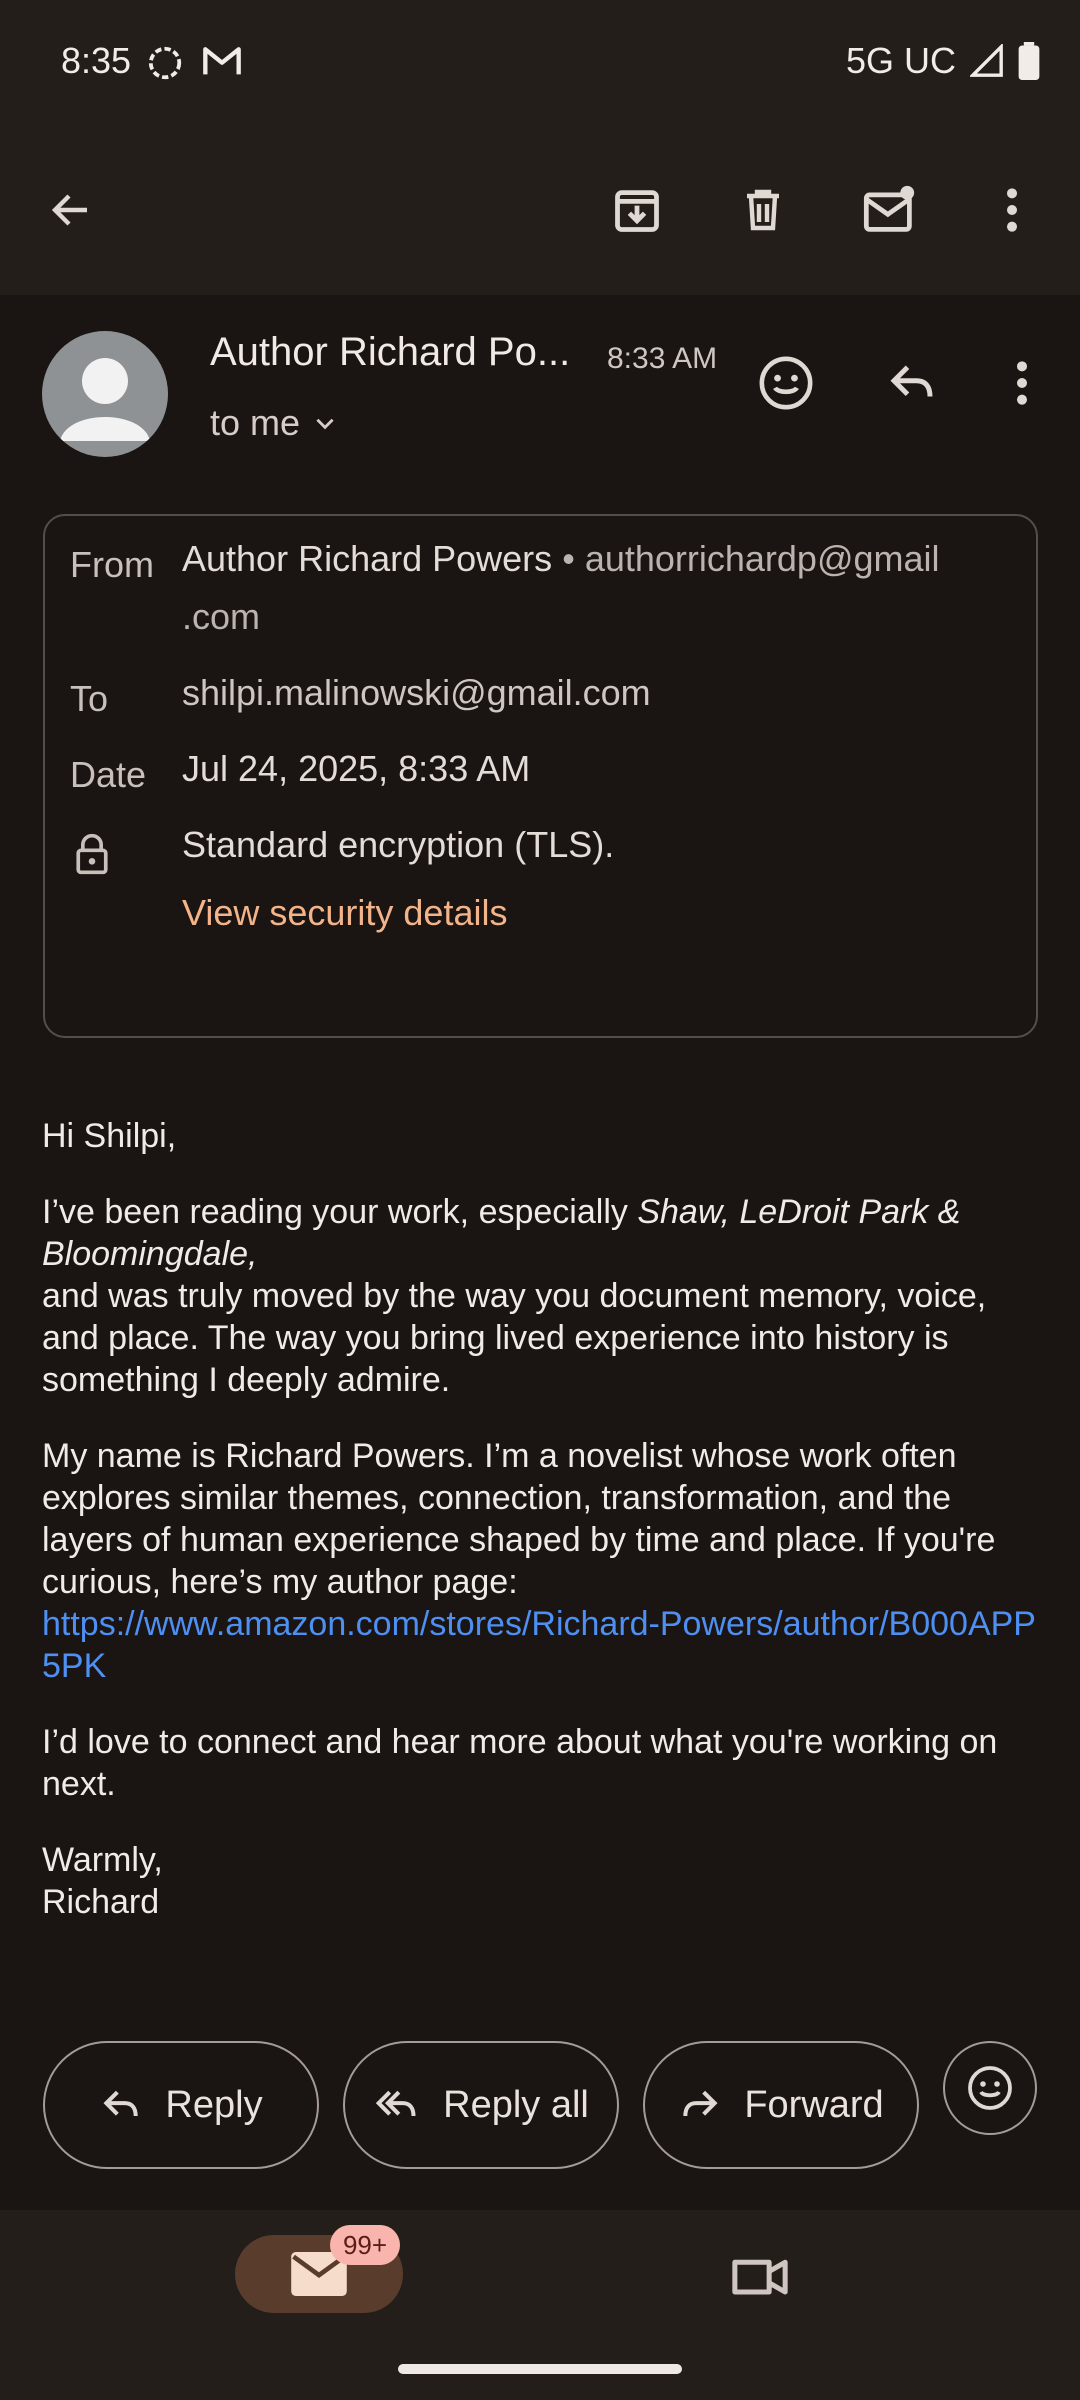 The width and height of the screenshot is (1080, 2400). I want to click on body-p1-intro: I’ve been reading your work, especially, so click(340, 1212).